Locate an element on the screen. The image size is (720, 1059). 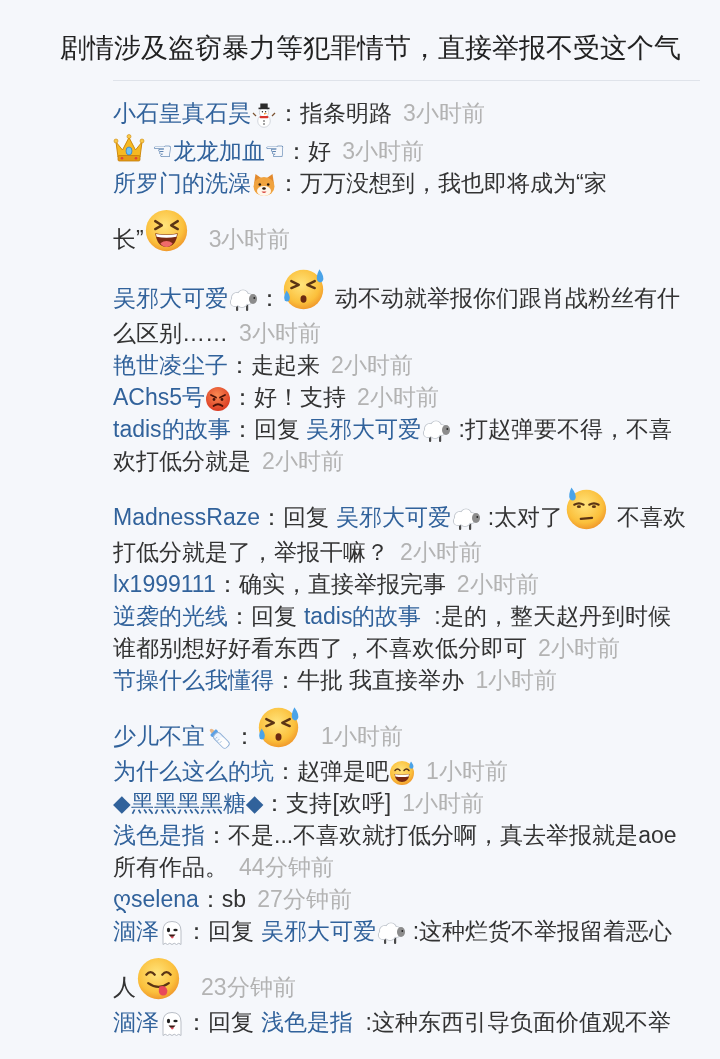
comment-time: 23分钟前 is located at coordinates (248, 987).